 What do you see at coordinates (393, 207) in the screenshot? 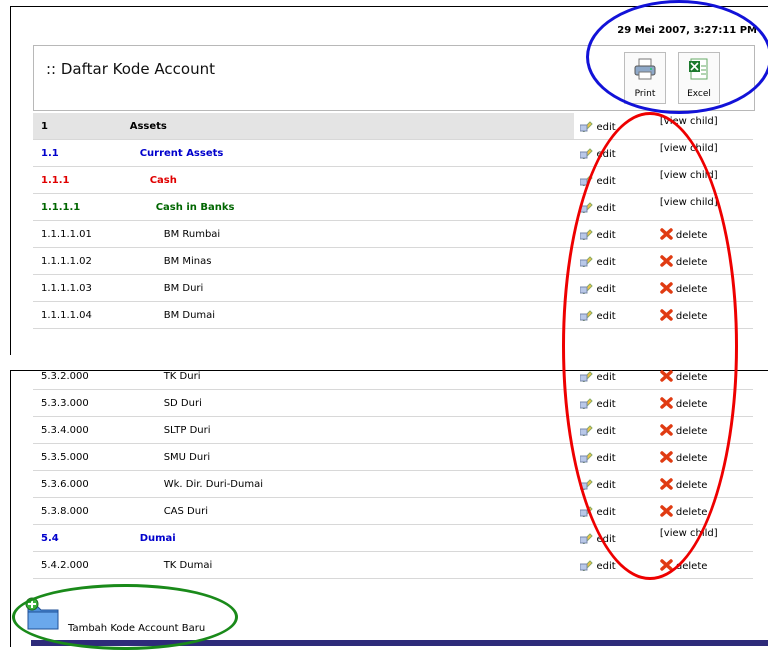
I see `table-row: 1.1.1.1 Cash in Banks edit [view child]` at bounding box center [393, 207].